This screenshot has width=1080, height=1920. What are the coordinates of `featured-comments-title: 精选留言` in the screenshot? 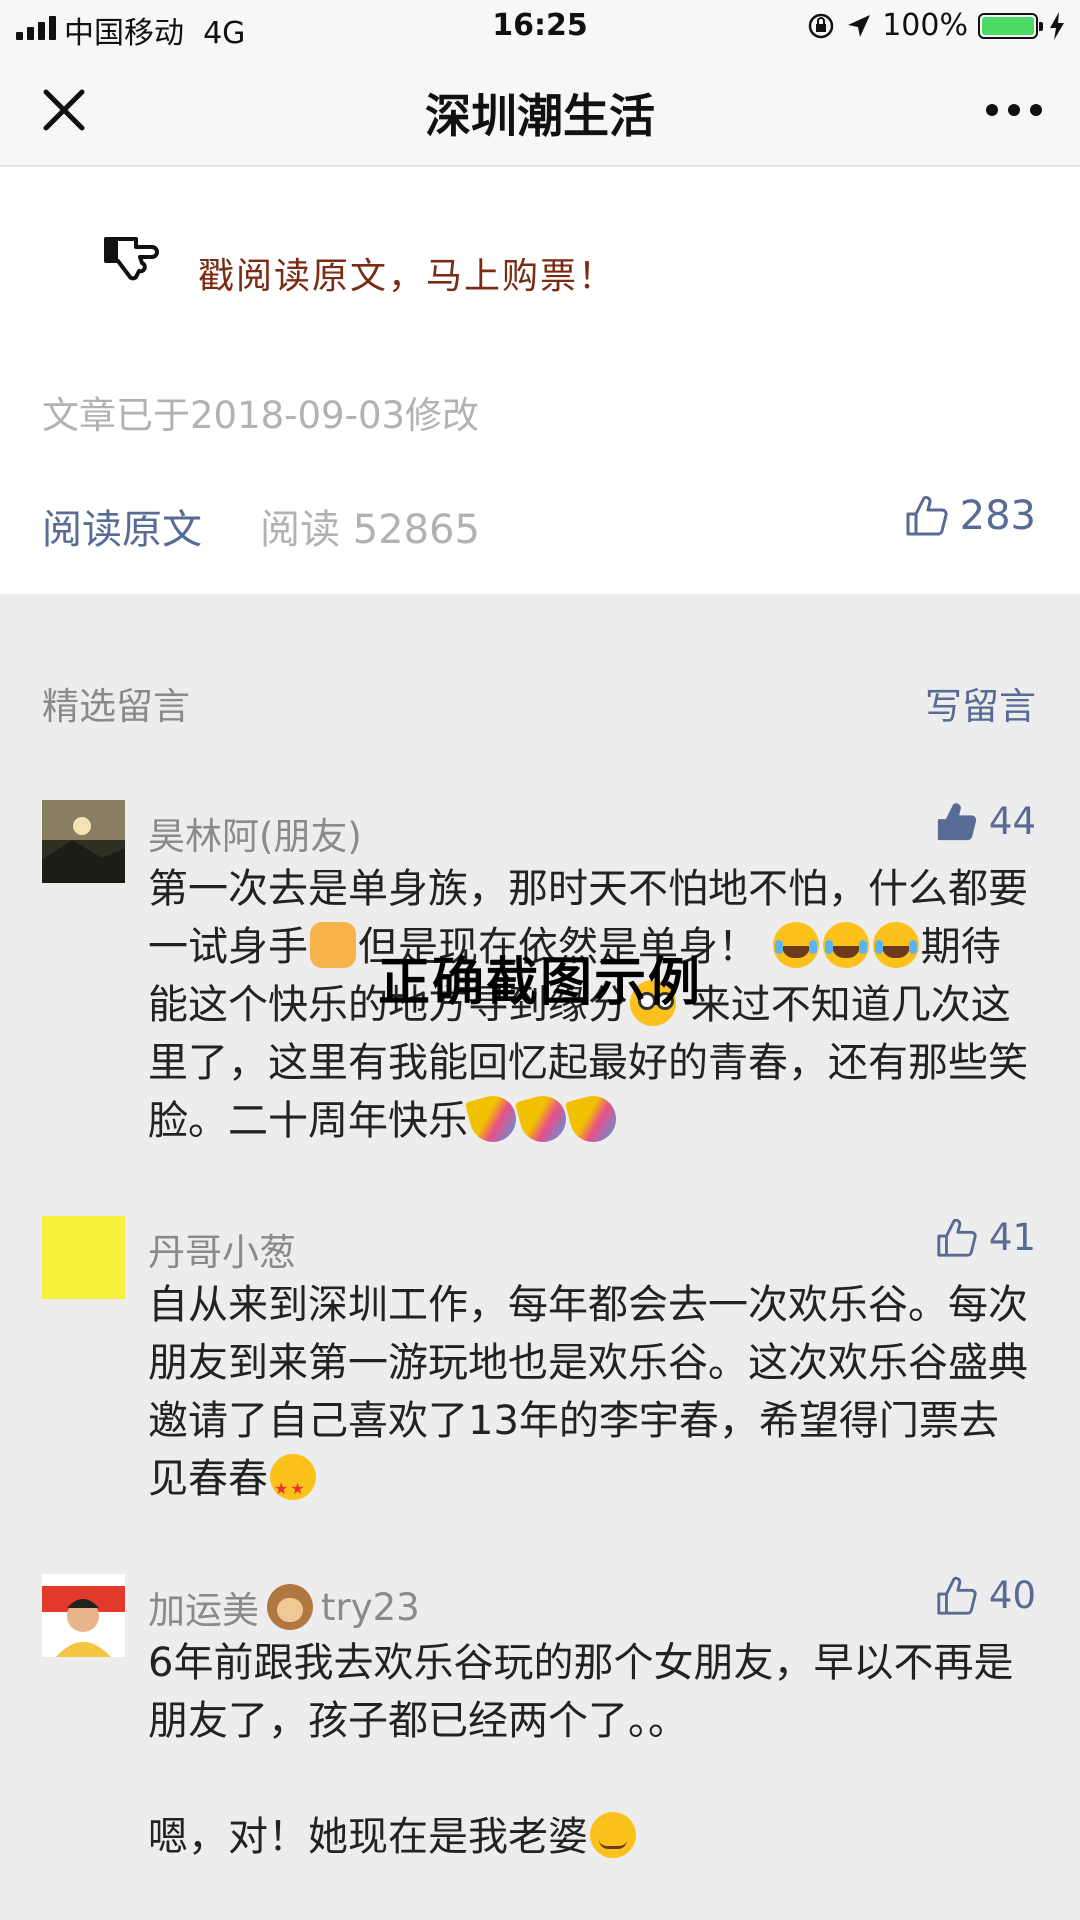 It's located at (116, 706).